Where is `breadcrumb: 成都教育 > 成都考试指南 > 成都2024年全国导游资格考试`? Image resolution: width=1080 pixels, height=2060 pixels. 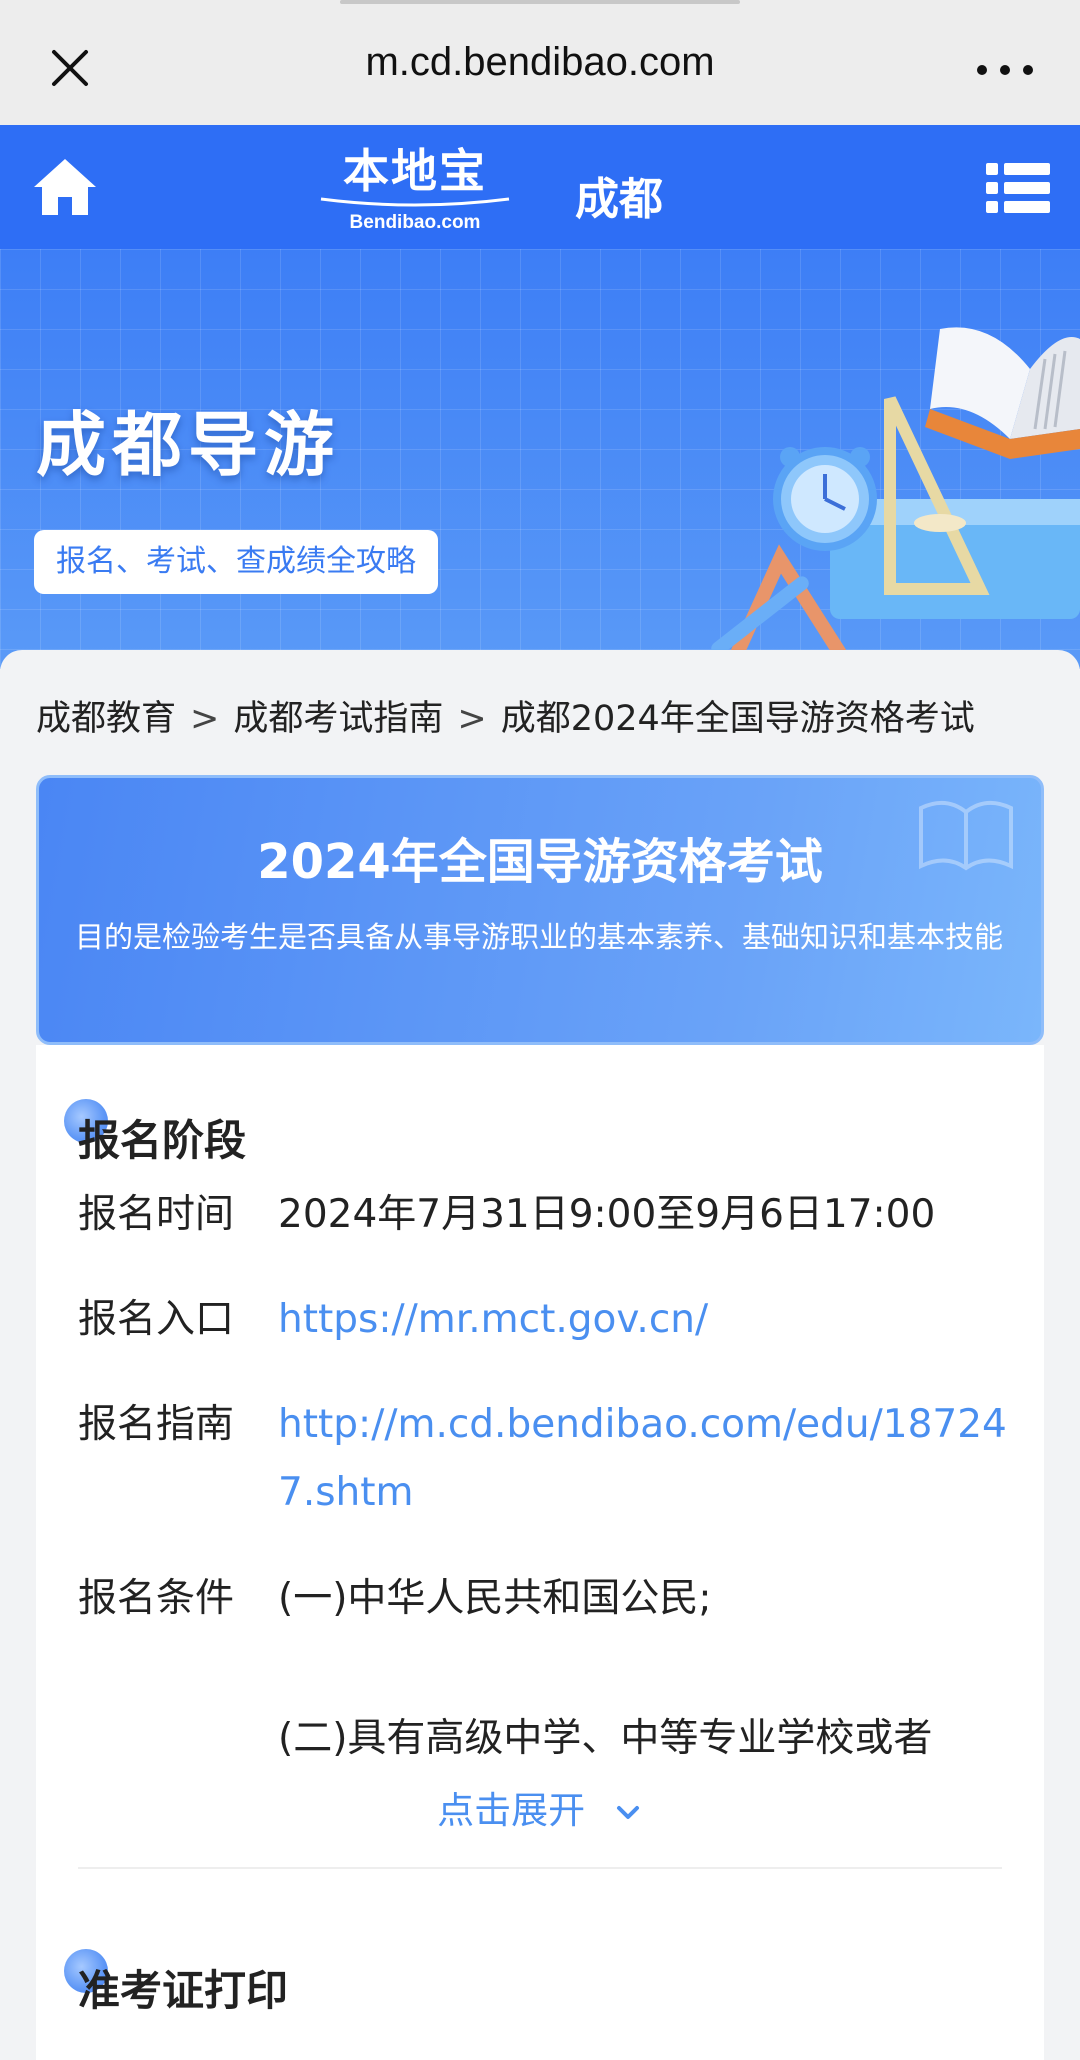 breadcrumb: 成都教育 > 成都考试指南 > 成都2024年全国导游资格考试 is located at coordinates (505, 715).